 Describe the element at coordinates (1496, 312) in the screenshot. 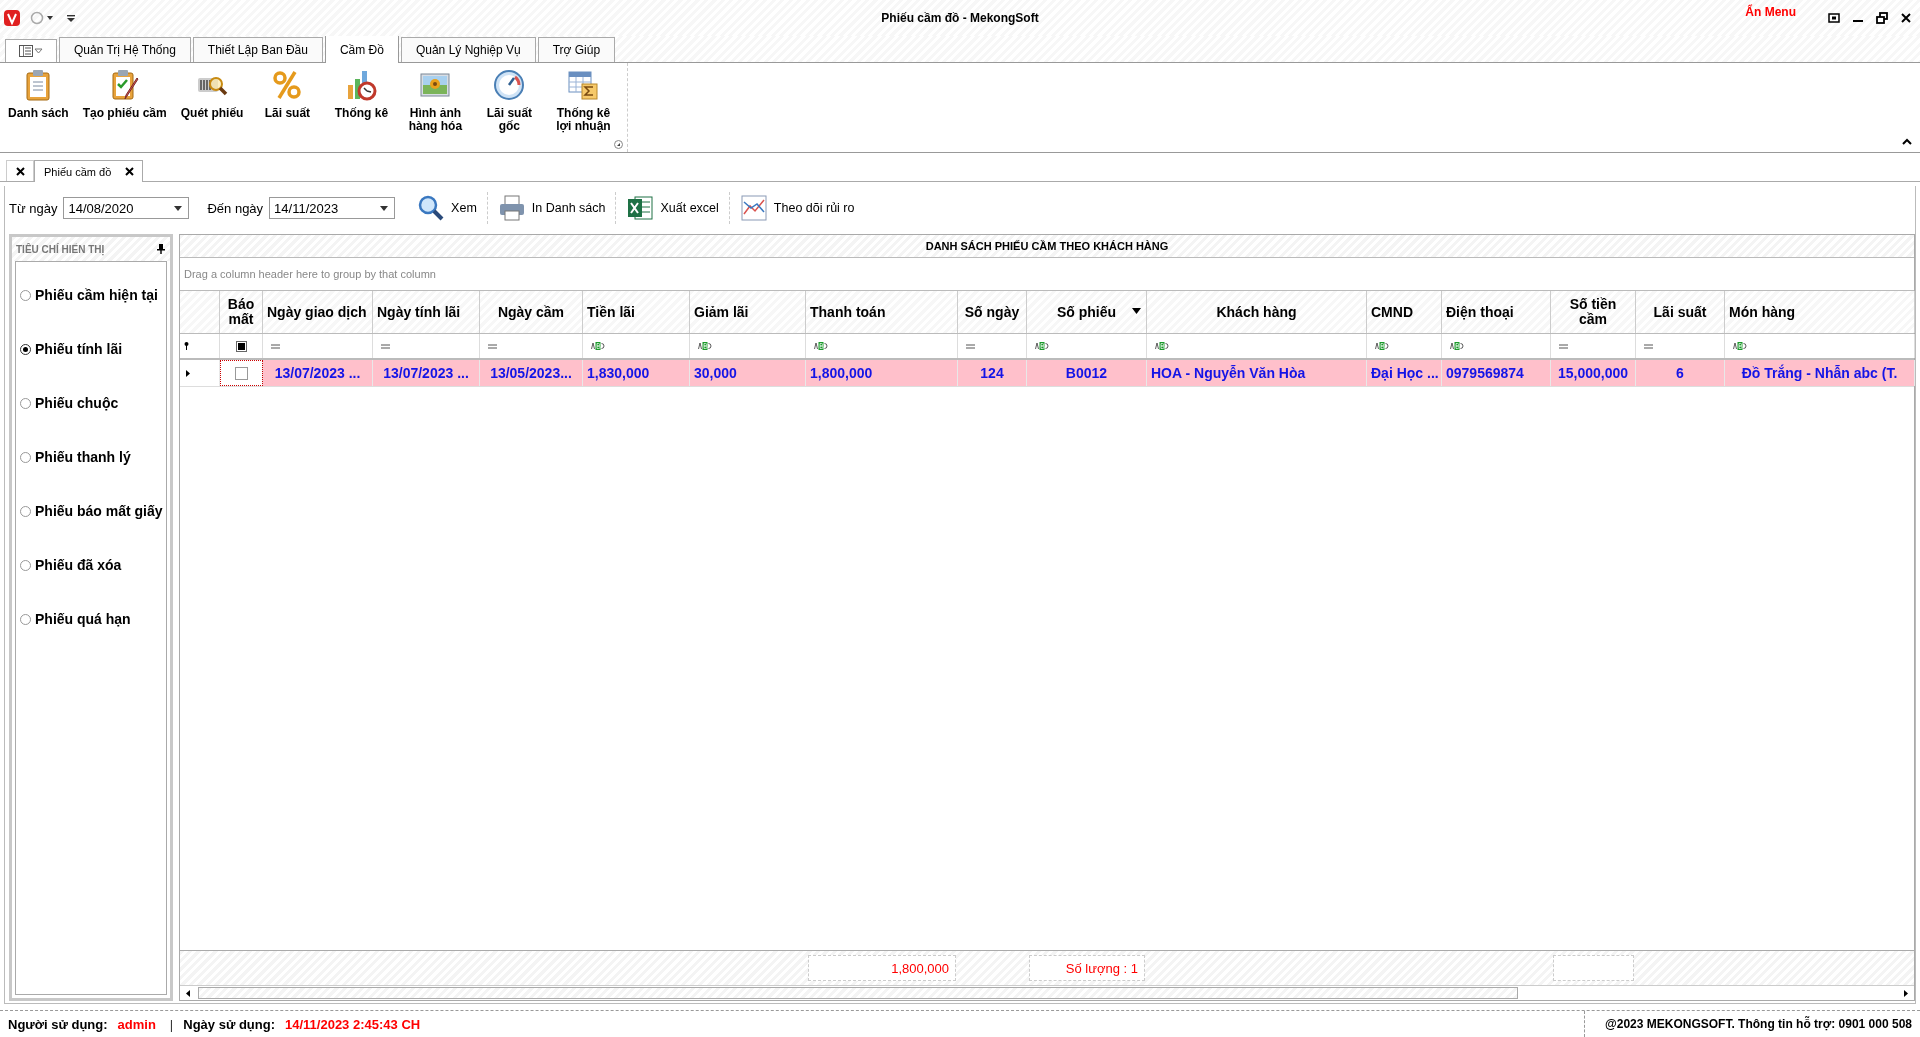

I see `column-header: Điện thoại` at that location.